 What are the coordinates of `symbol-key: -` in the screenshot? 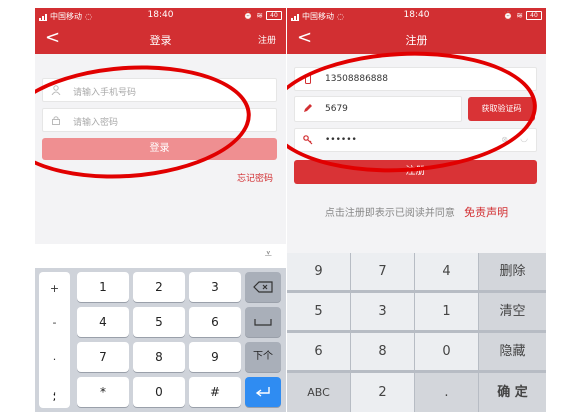 It's located at (54, 323).